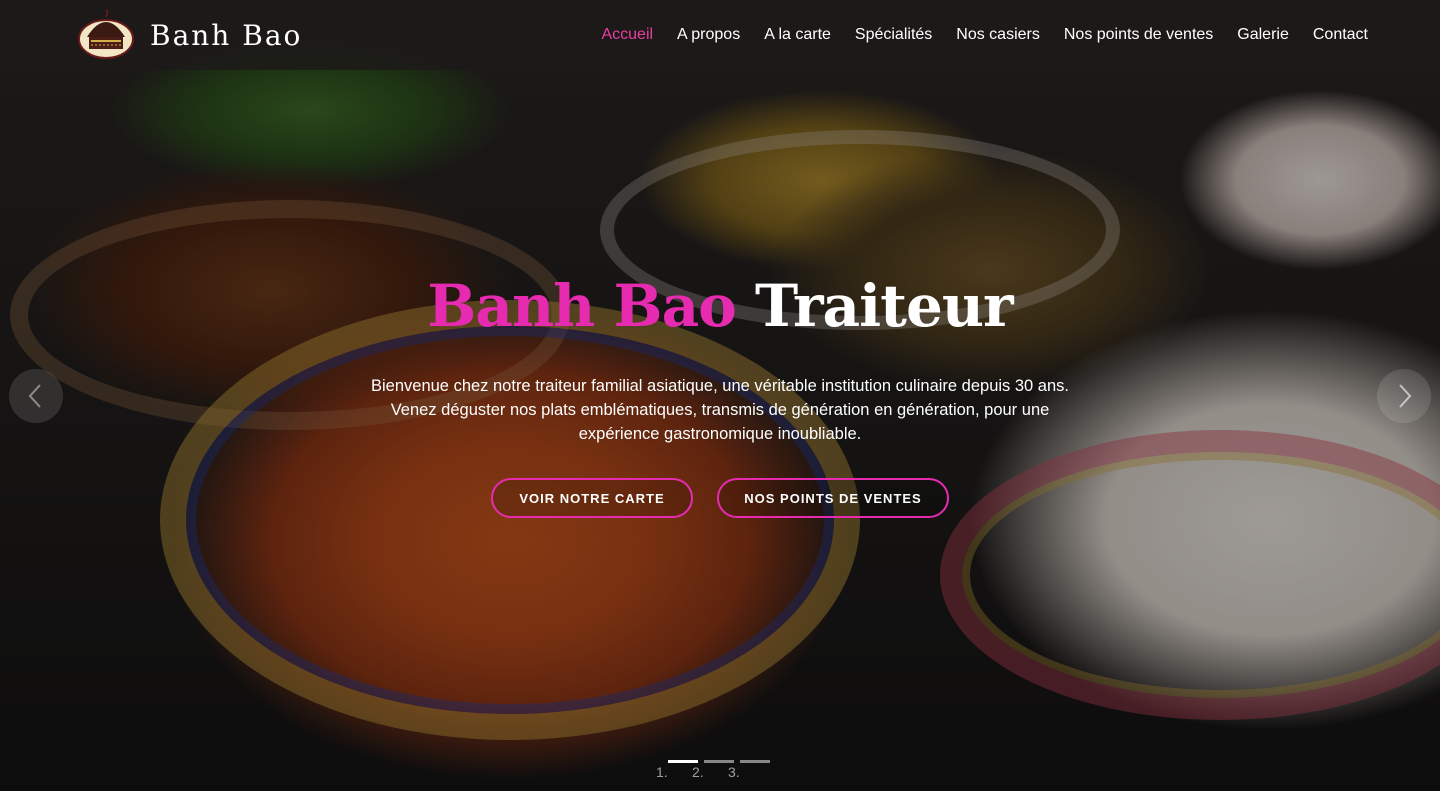 The image size is (1440, 791). I want to click on banh-bao-logo-icon, so click(106, 34).